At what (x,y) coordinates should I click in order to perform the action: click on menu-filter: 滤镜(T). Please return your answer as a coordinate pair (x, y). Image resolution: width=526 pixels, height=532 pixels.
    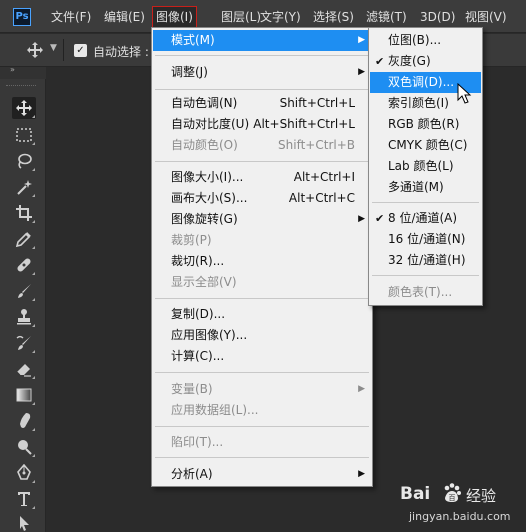
    Looking at the image, I should click on (386, 17).